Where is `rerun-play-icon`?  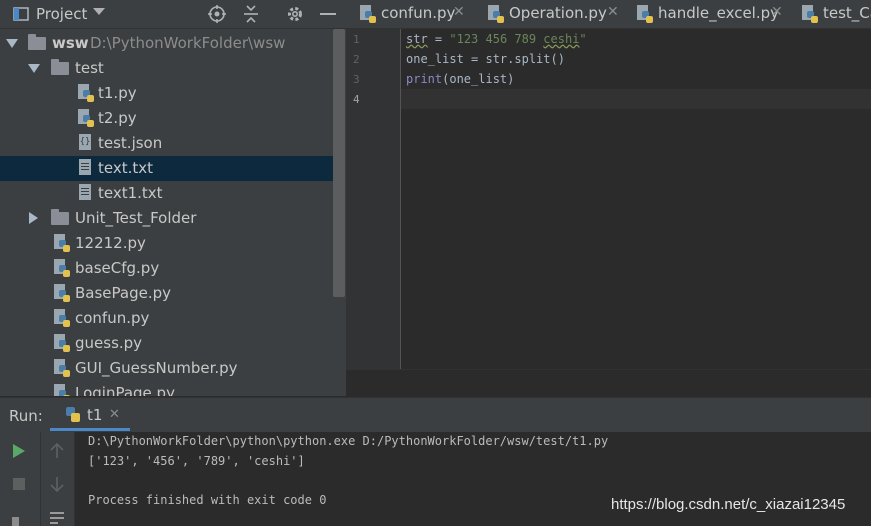 rerun-play-icon is located at coordinates (19, 451).